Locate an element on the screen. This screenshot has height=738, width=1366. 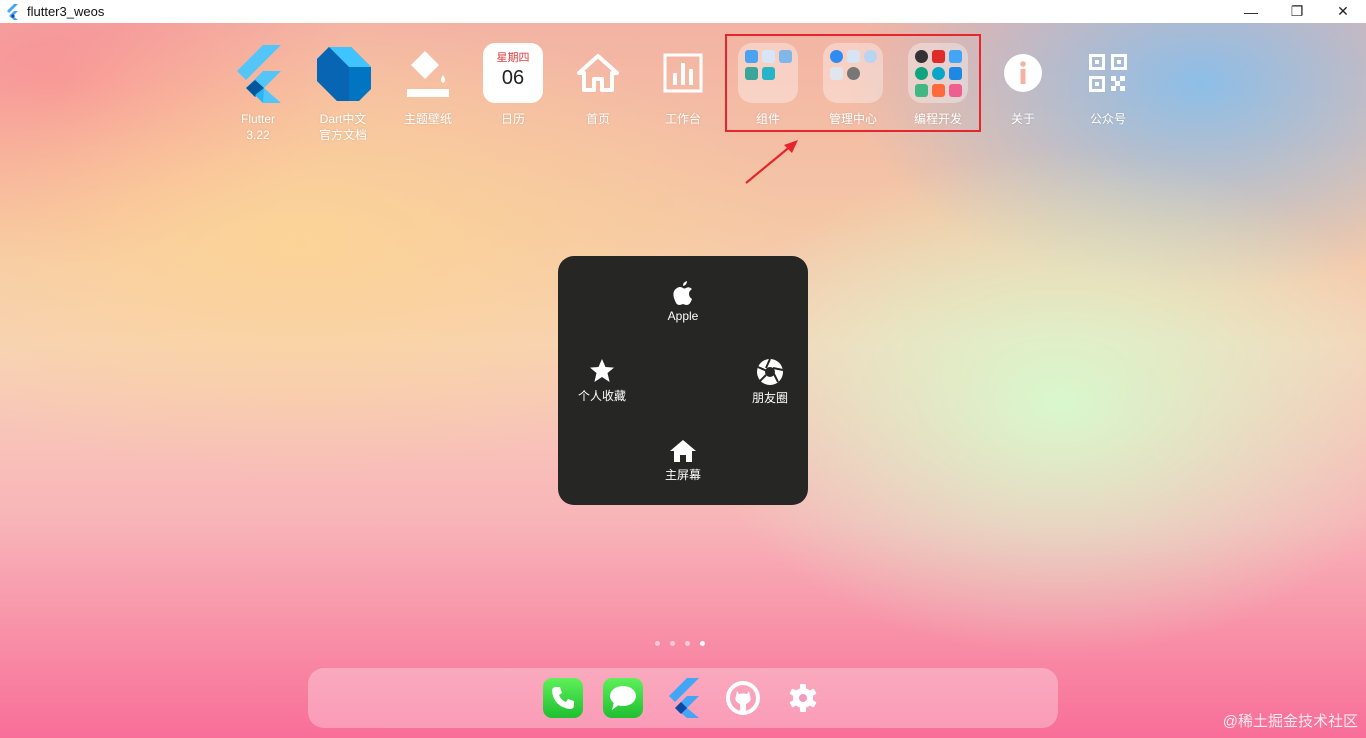
annotation-arrow-icon is located at coordinates (771, 162).